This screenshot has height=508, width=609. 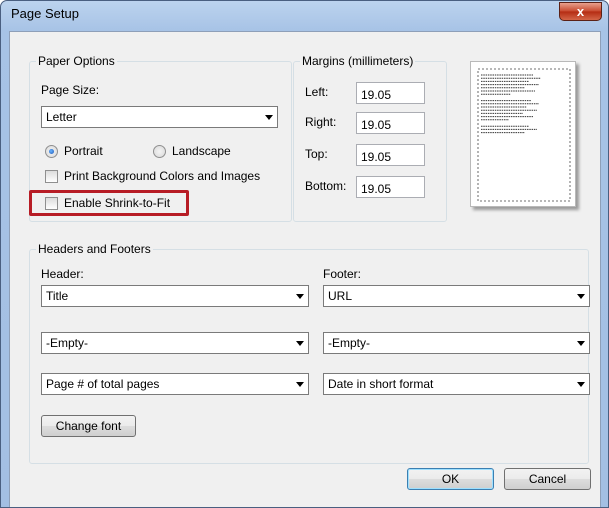 What do you see at coordinates (175, 384) in the screenshot?
I see `header-select-3: Page # of total pages` at bounding box center [175, 384].